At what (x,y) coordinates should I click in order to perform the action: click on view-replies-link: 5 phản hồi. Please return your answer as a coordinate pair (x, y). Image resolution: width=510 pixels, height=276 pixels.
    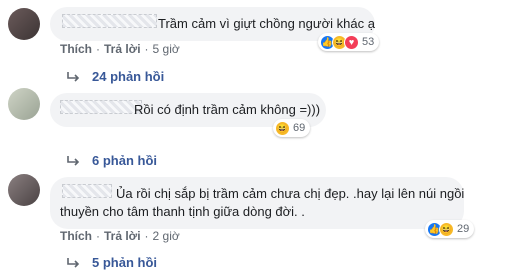
    Looking at the image, I should click on (111, 262).